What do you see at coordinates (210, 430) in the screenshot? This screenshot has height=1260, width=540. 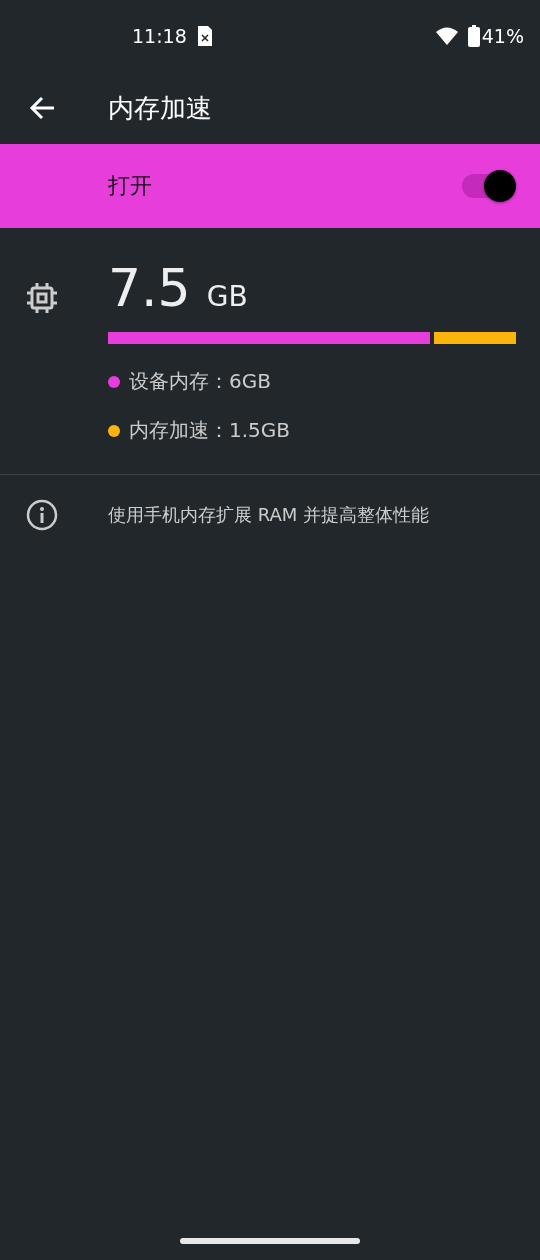 I see `legend-label: 内存加速：1.5GB` at bounding box center [210, 430].